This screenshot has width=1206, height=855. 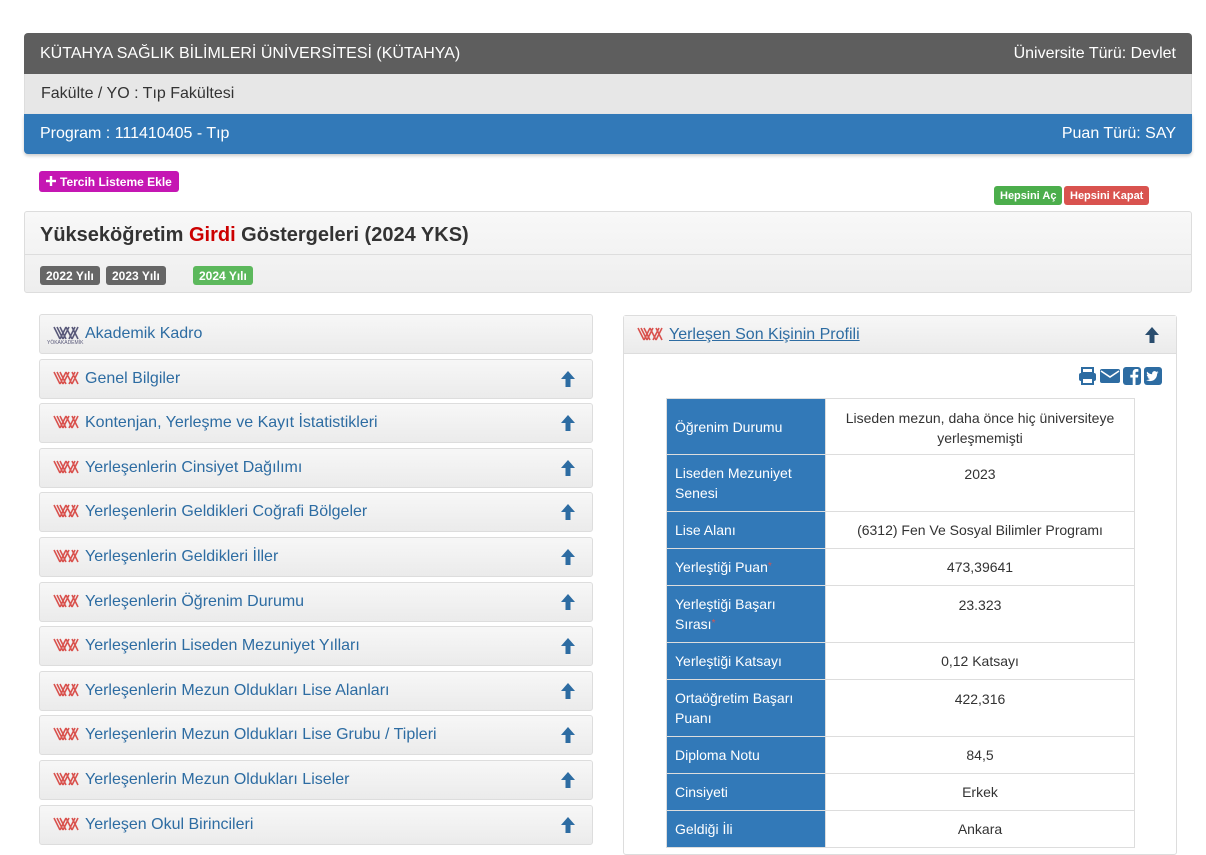 I want to click on profile-value: 23.323, so click(x=980, y=614).